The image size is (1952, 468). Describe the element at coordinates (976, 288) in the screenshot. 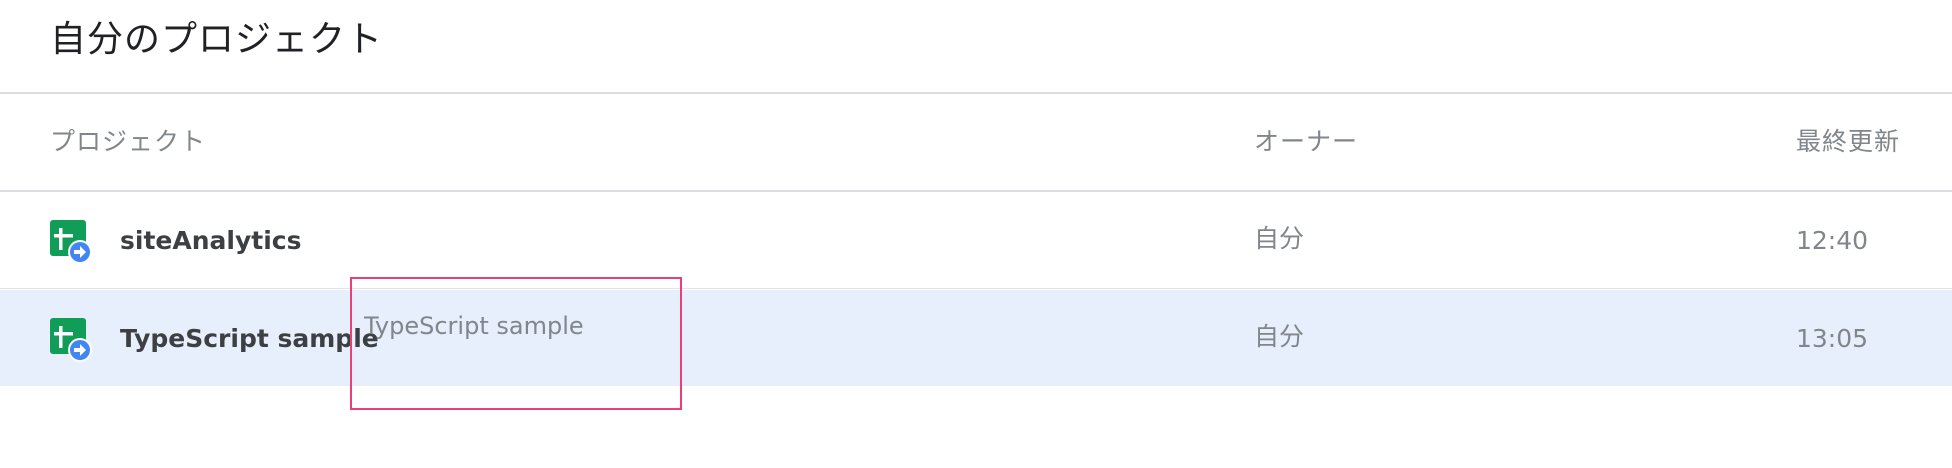

I see `row-divider` at that location.